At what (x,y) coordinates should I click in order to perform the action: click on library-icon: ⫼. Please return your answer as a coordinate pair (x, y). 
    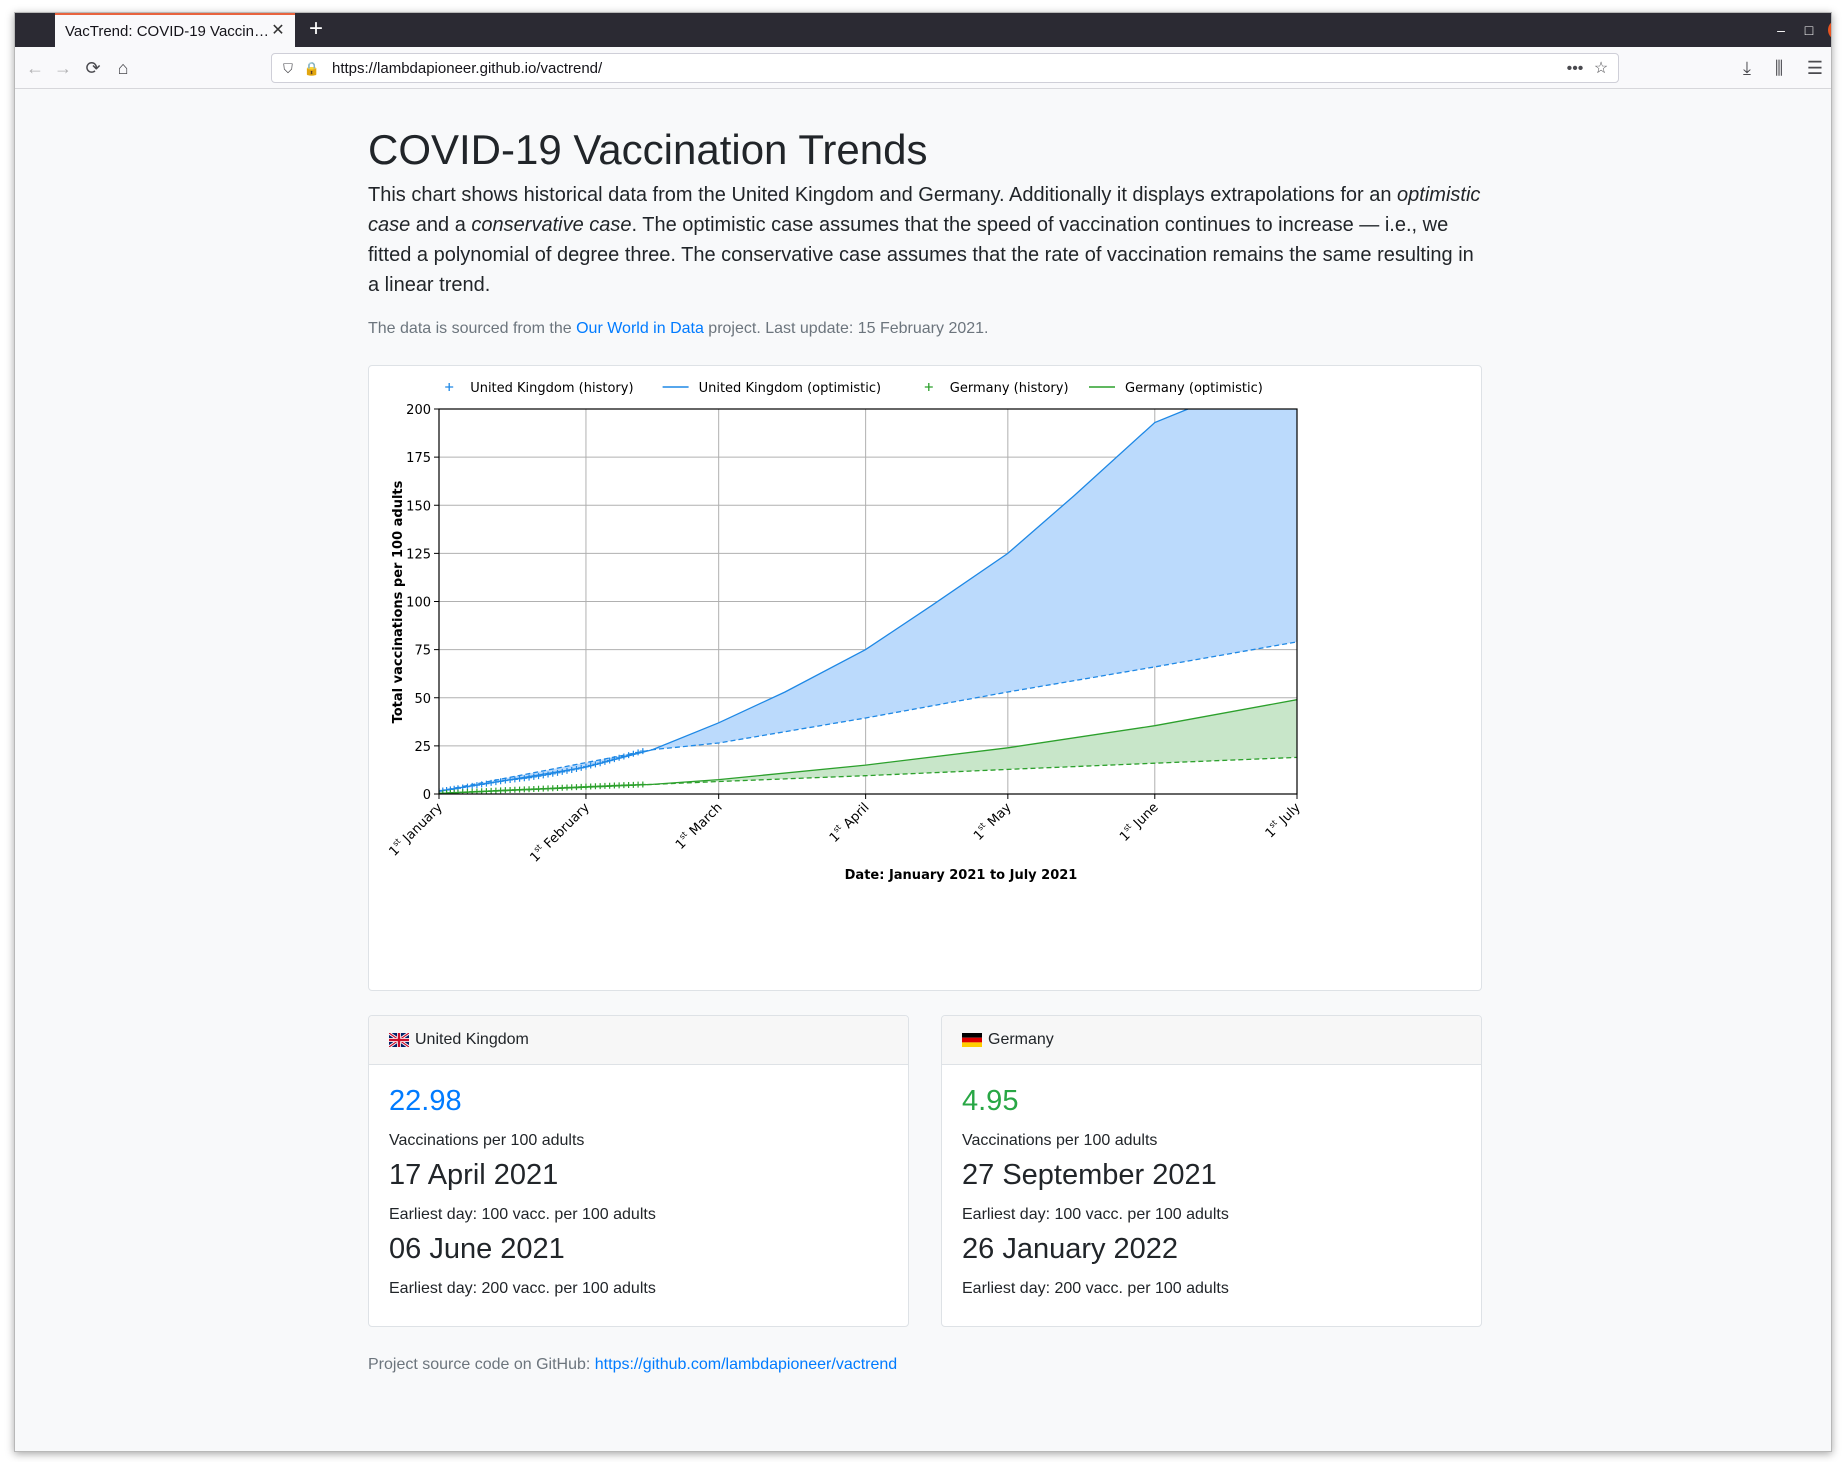
    Looking at the image, I should click on (1779, 68).